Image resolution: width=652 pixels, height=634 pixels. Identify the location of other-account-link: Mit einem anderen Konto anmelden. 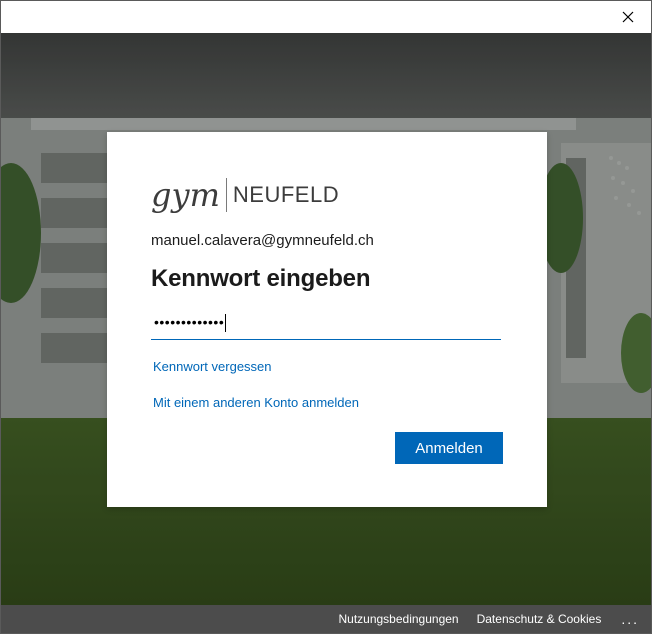
(256, 402).